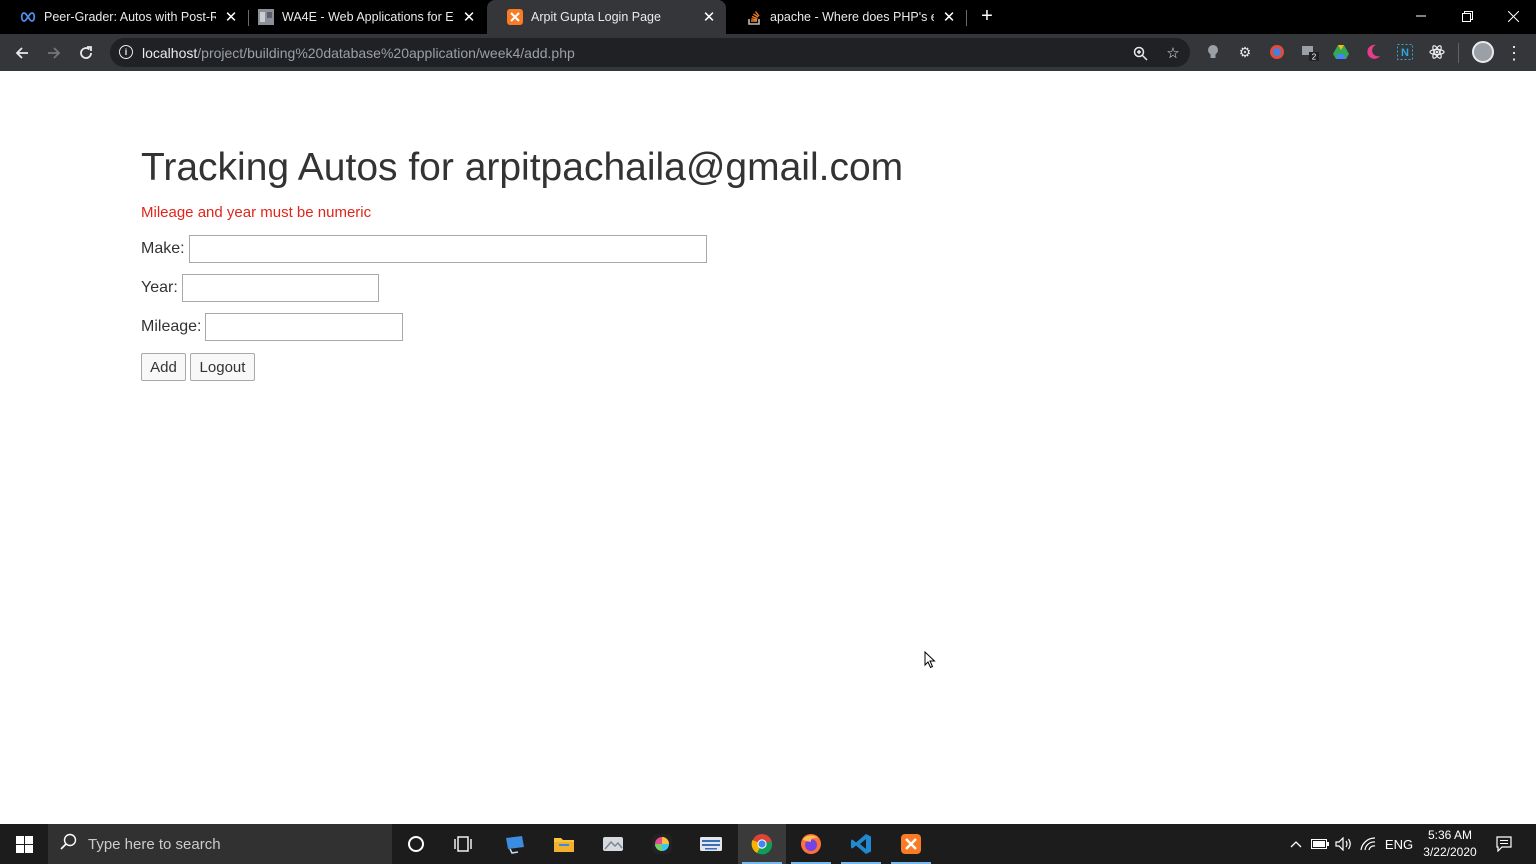 This screenshot has height=864, width=1536. I want to click on tab-arpit-login: Arpit Gupta Login Page ✕, so click(606, 17).